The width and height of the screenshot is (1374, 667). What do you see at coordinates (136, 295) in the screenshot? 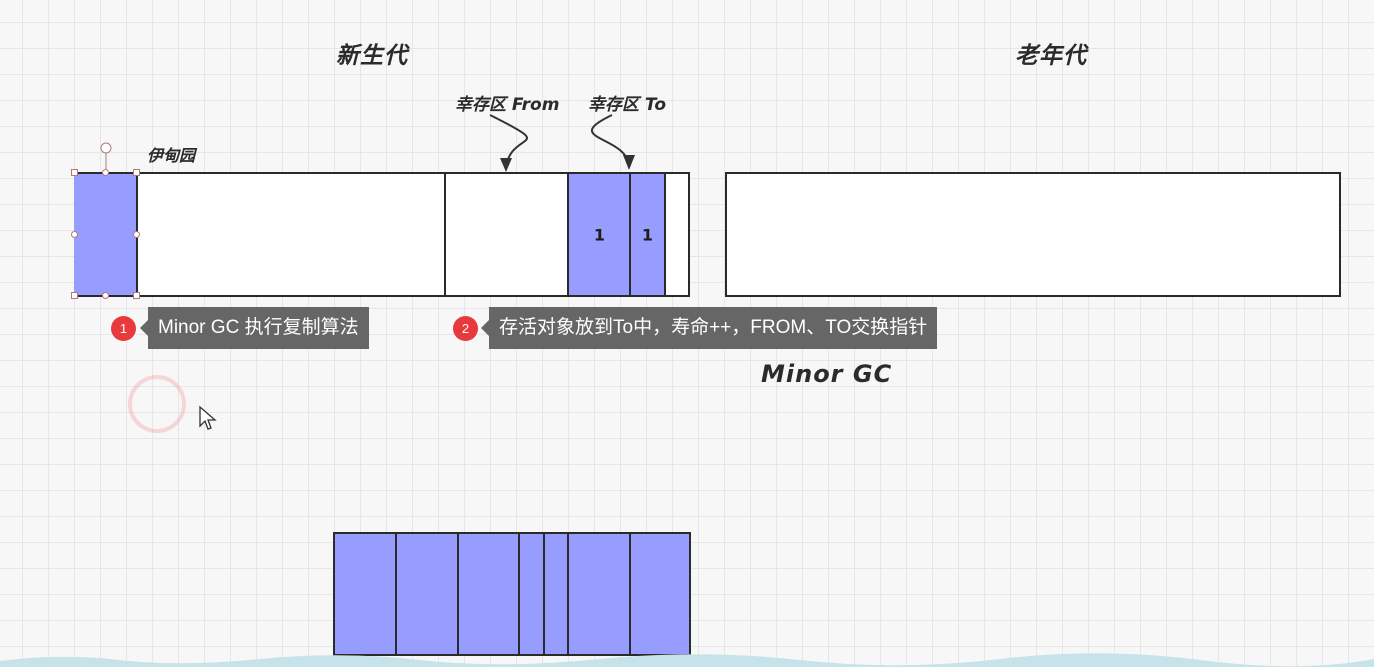
I see `resize-handle-br` at bounding box center [136, 295].